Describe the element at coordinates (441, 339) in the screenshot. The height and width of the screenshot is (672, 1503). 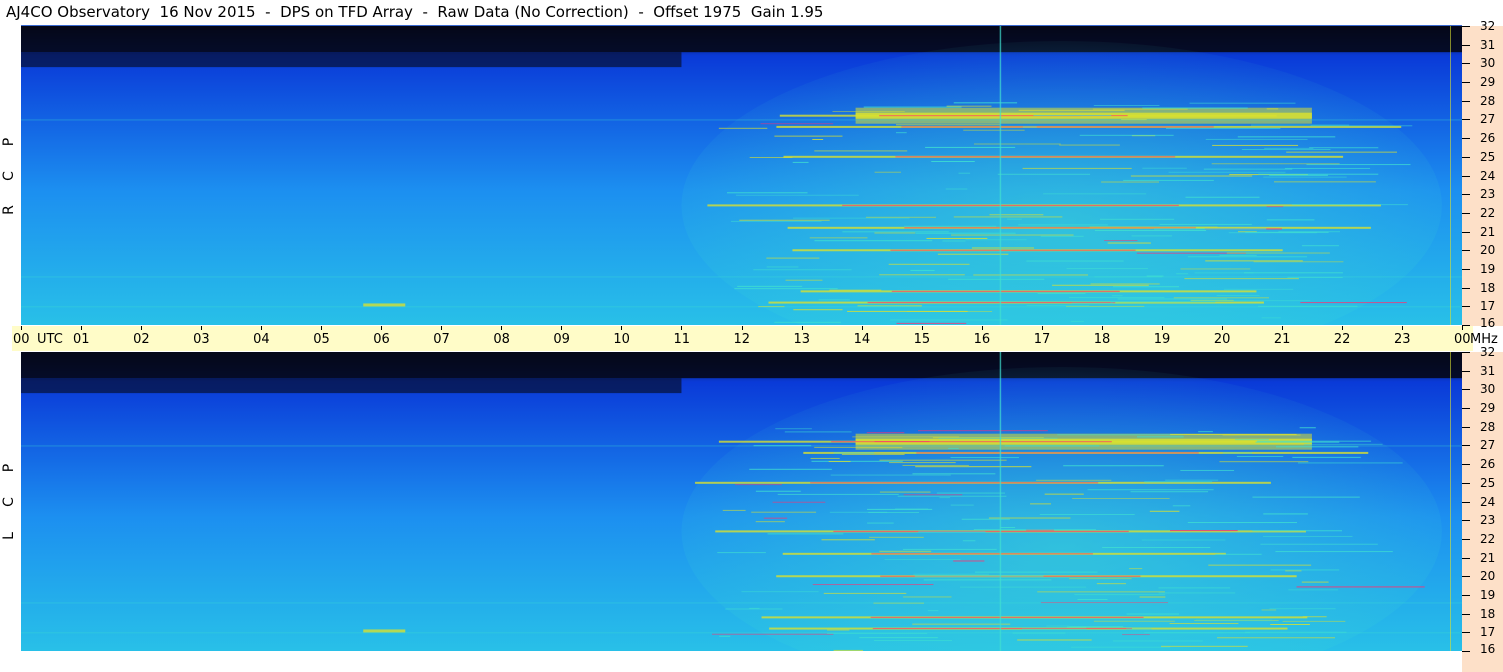
I see `time-tick-label: 07` at that location.